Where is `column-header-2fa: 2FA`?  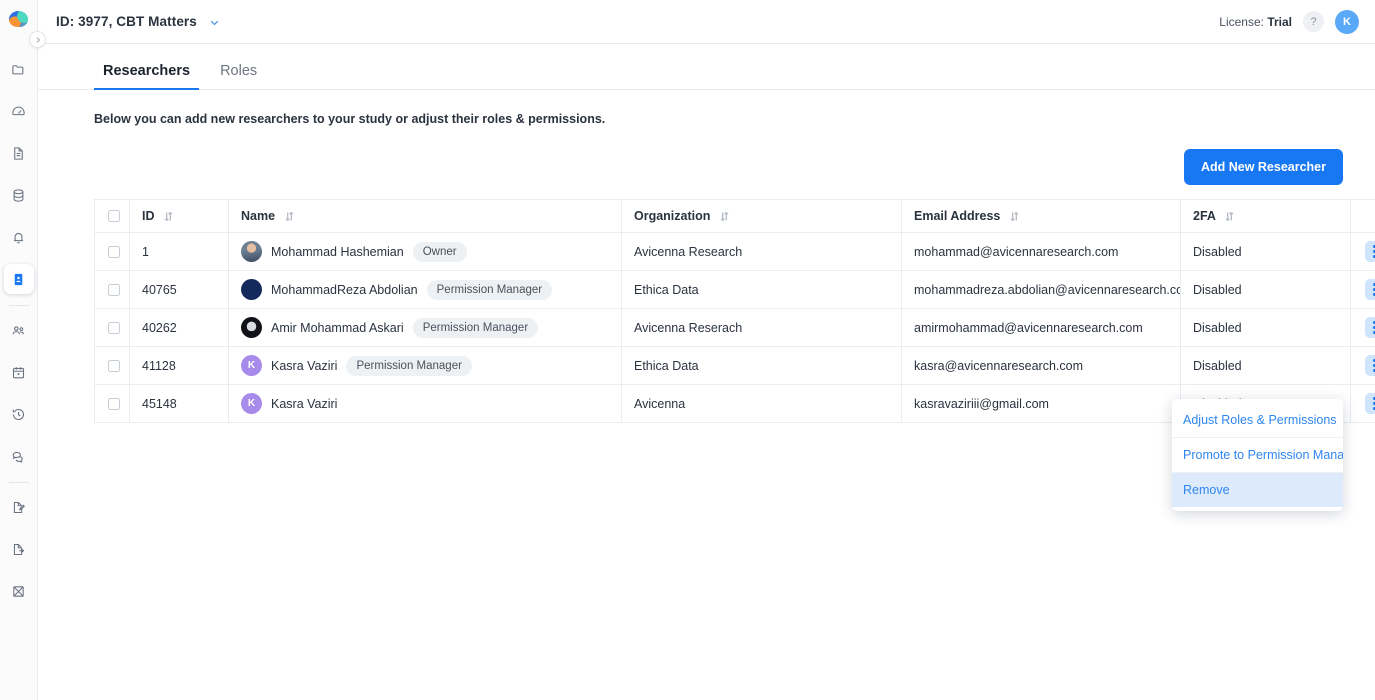
column-header-2fa: 2FA is located at coordinates (1265, 216).